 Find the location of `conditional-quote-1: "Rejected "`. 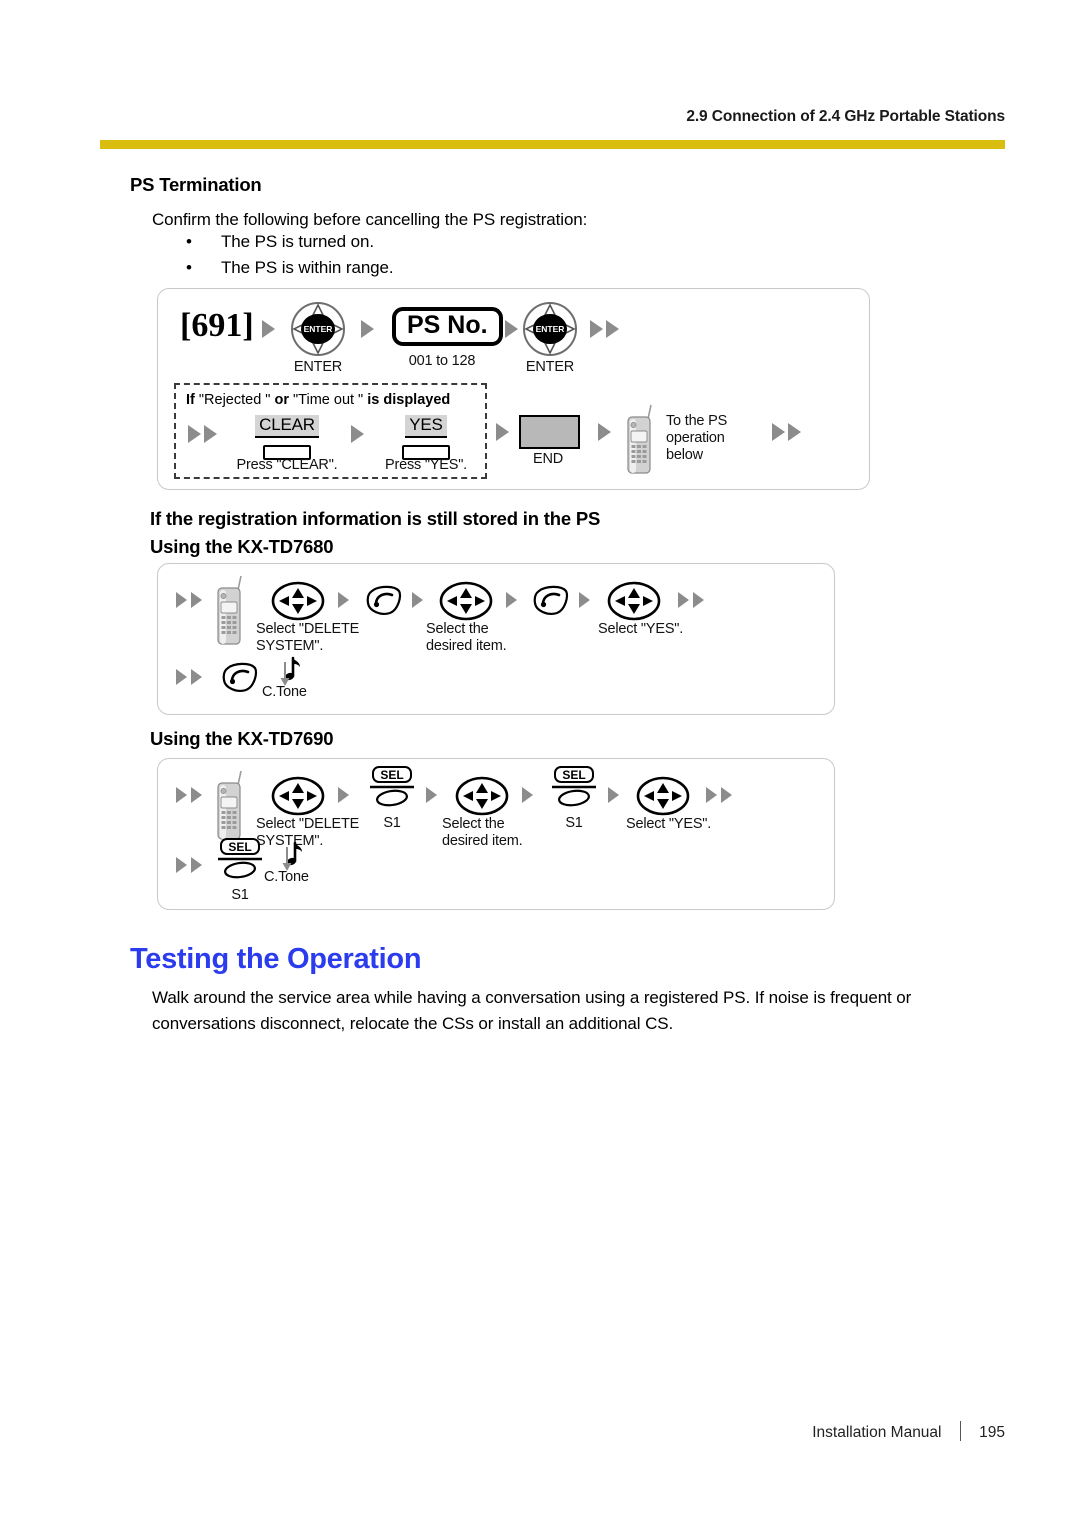

conditional-quote-1: "Rejected " is located at coordinates (234, 400).